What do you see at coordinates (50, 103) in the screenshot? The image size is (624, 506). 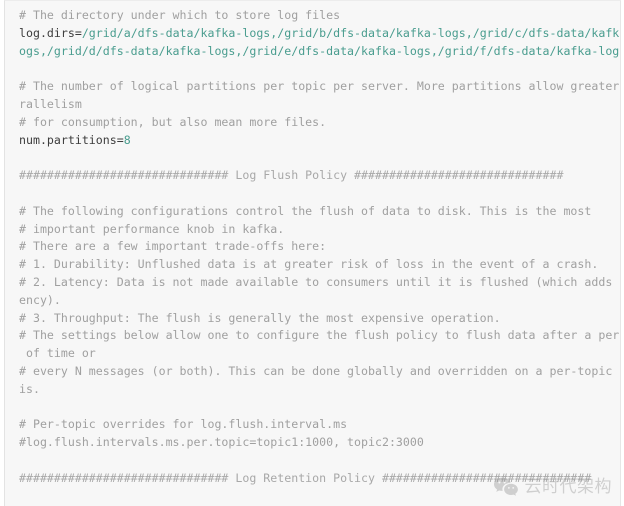 I see `code-line: rallelism` at bounding box center [50, 103].